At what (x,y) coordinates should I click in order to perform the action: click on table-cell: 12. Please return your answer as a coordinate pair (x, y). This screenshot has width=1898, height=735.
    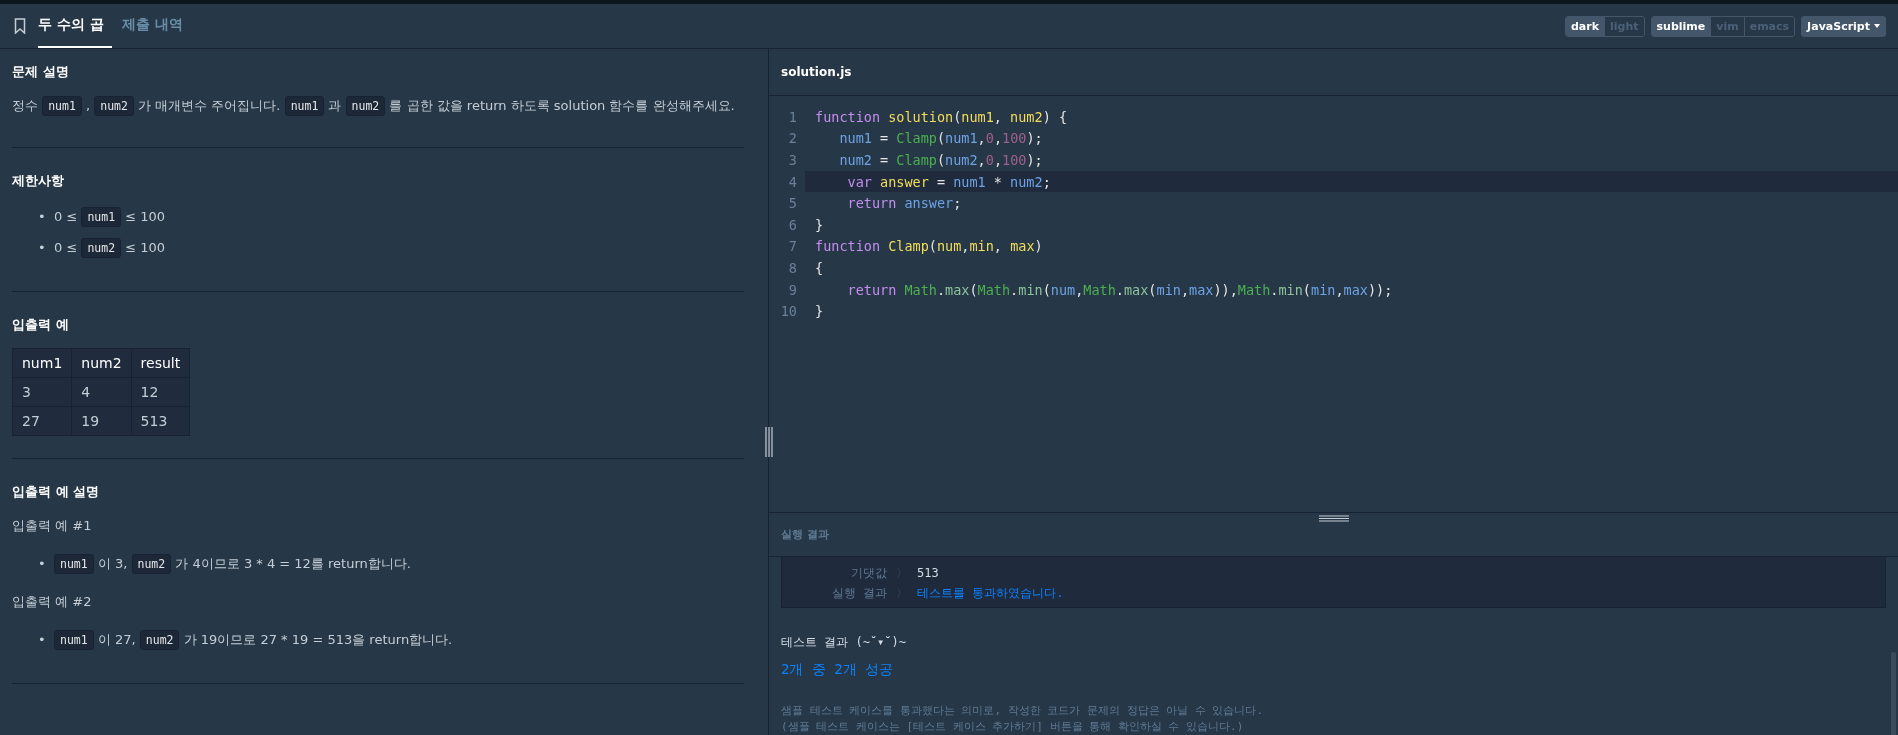
    Looking at the image, I should click on (160, 392).